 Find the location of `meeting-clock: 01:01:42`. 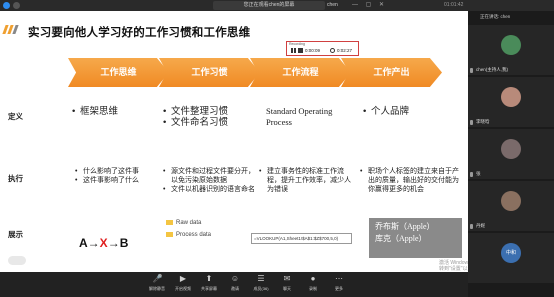

meeting-clock: 01:01:42 is located at coordinates (454, 5).